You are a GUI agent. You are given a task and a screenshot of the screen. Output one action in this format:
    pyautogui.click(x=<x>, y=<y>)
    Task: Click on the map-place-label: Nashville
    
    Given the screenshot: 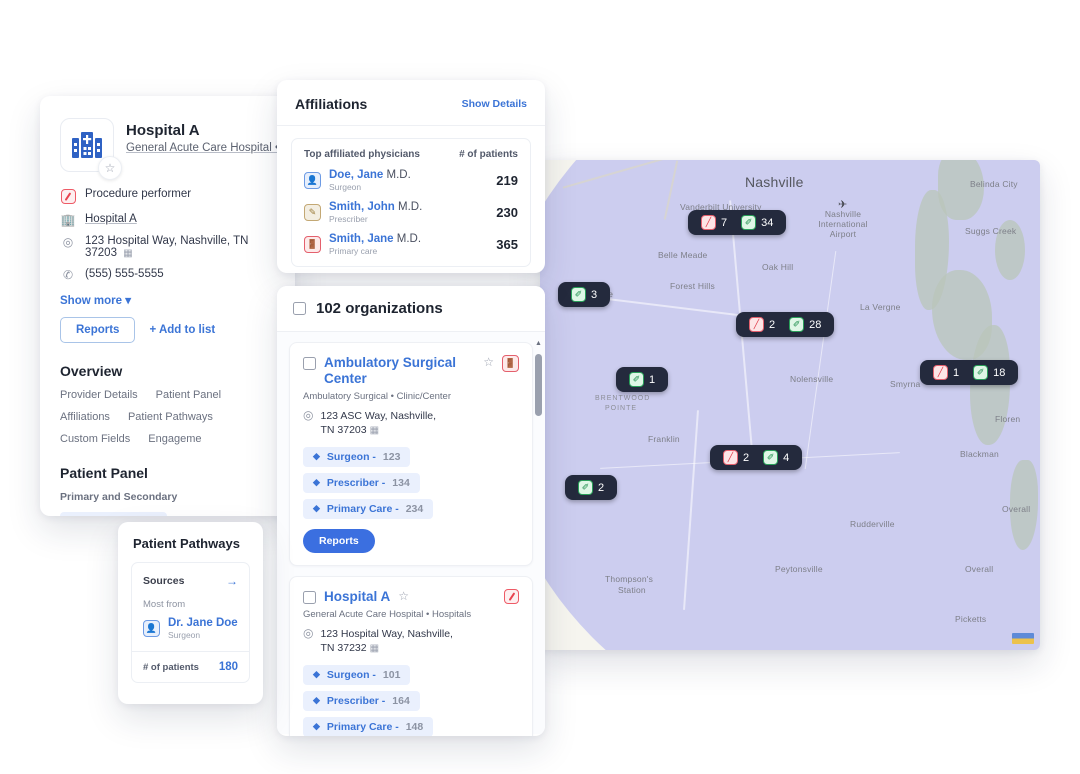 What is the action you would take?
    pyautogui.click(x=774, y=182)
    